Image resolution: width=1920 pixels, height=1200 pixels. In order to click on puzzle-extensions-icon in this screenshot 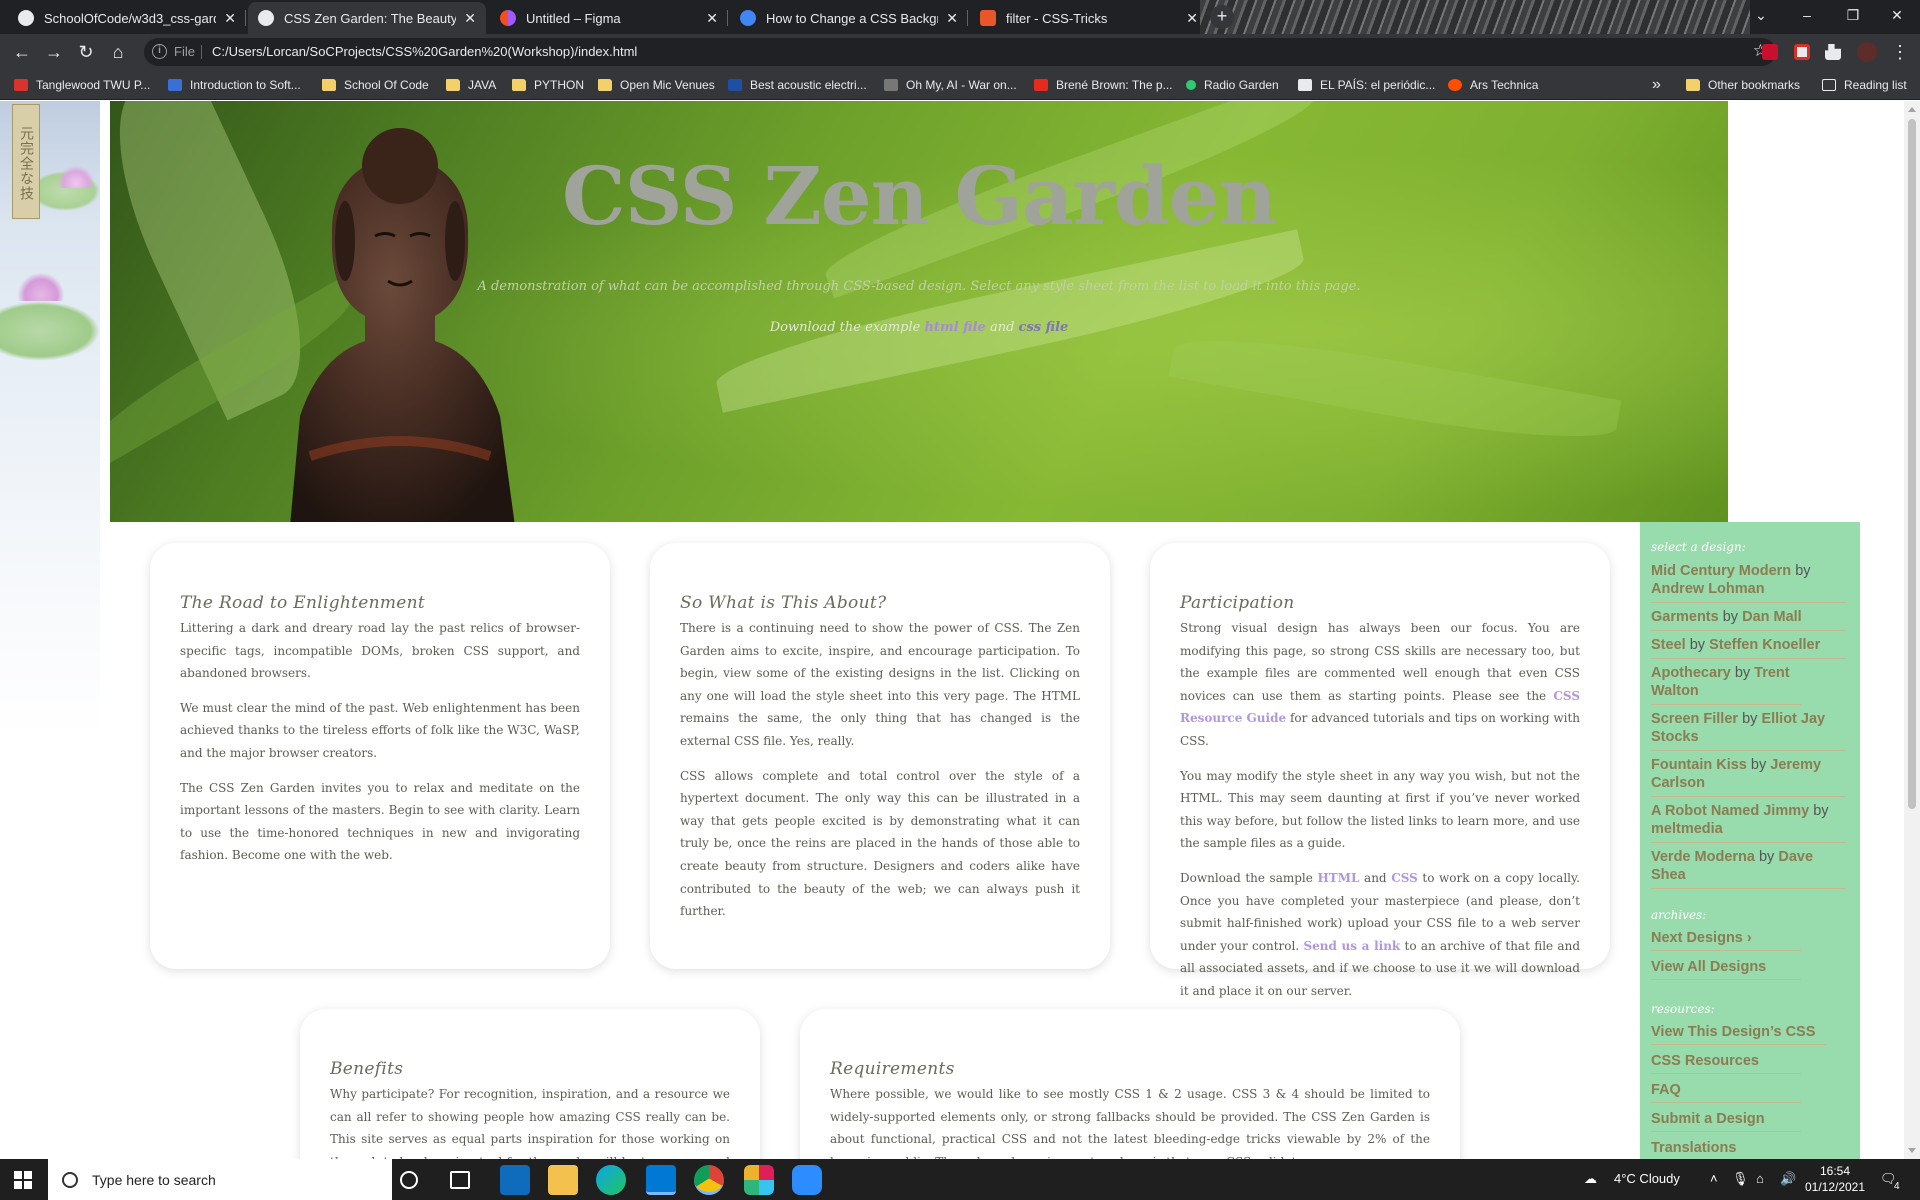, I will do `click(1833, 52)`.